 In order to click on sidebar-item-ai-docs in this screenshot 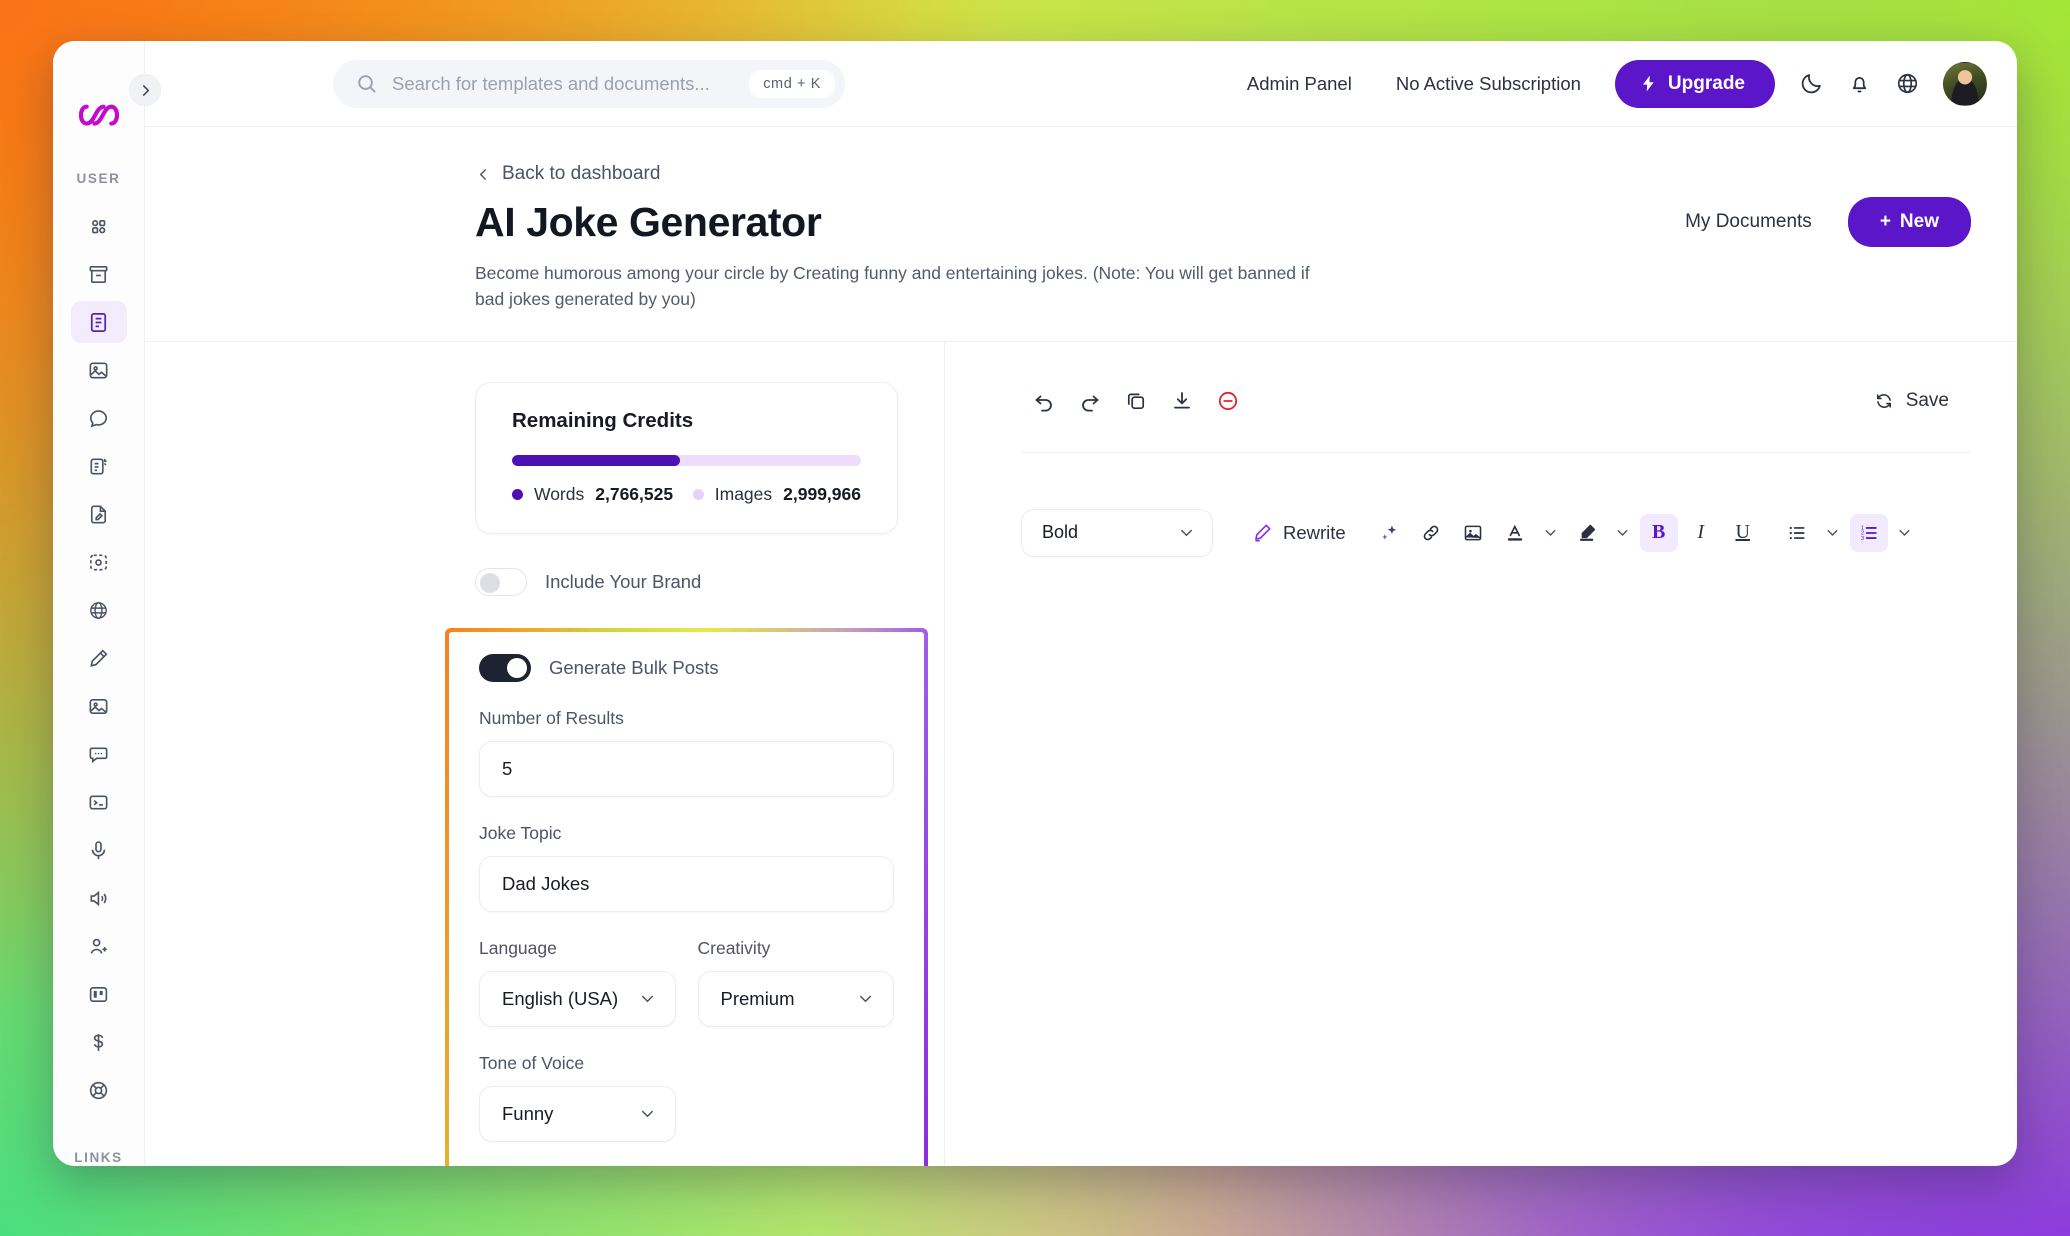, I will do `click(99, 466)`.